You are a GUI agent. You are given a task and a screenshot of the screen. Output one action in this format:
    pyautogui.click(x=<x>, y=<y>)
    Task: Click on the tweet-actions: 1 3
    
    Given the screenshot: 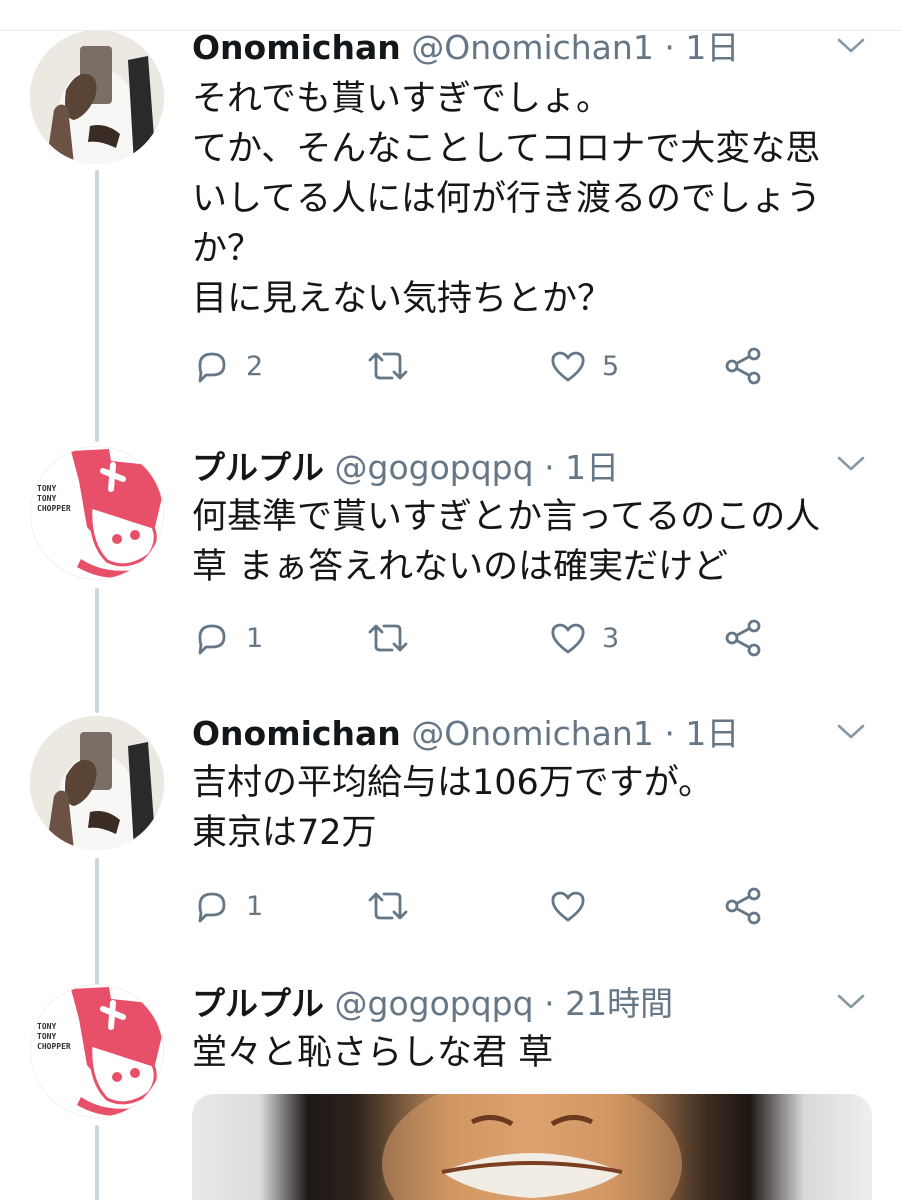 What is the action you would take?
    pyautogui.click(x=492, y=638)
    